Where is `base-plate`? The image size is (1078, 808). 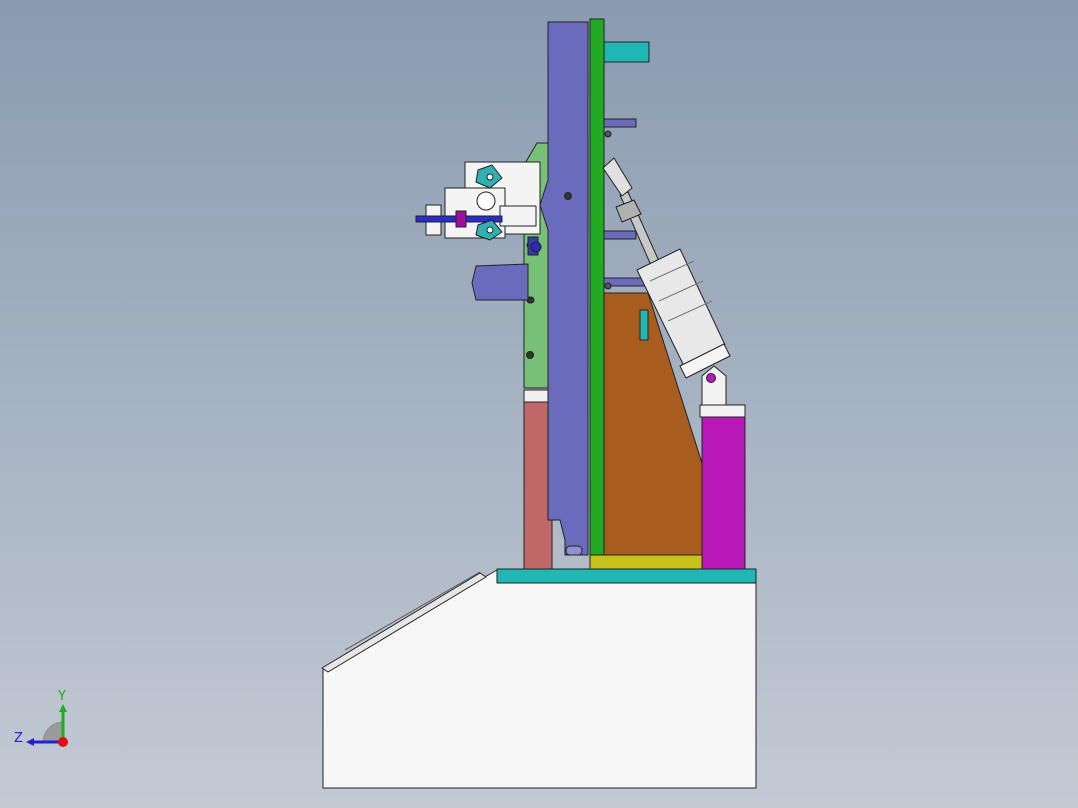
base-plate is located at coordinates (626, 576).